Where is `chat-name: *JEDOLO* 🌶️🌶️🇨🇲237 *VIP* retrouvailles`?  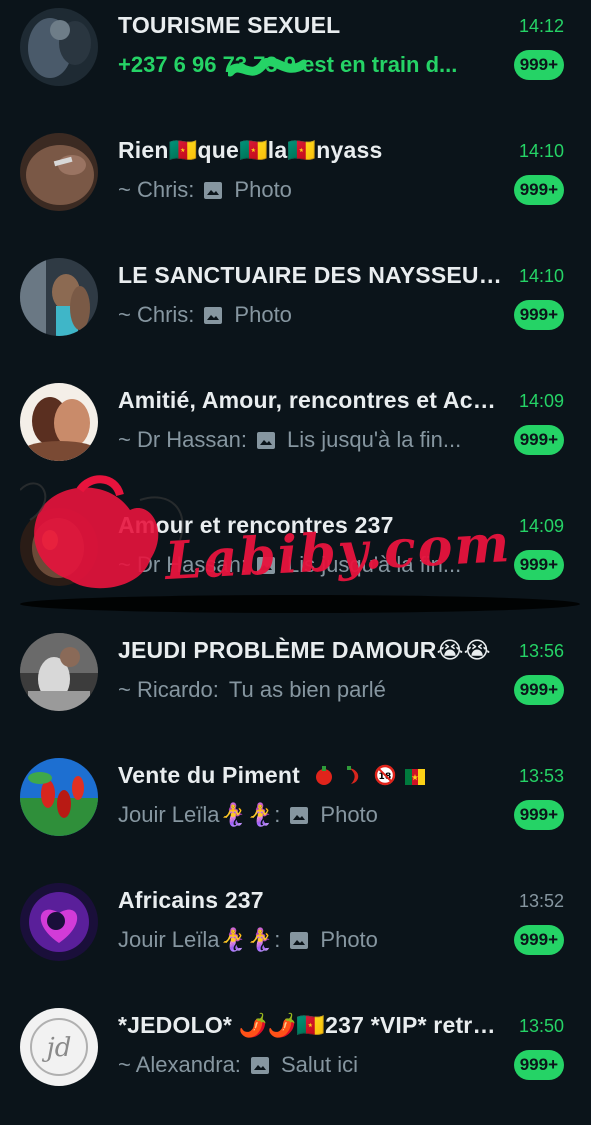 chat-name: *JEDOLO* 🌶️🌶️🇨🇲237 *VIP* retrouvailles is located at coordinates (313, 1025).